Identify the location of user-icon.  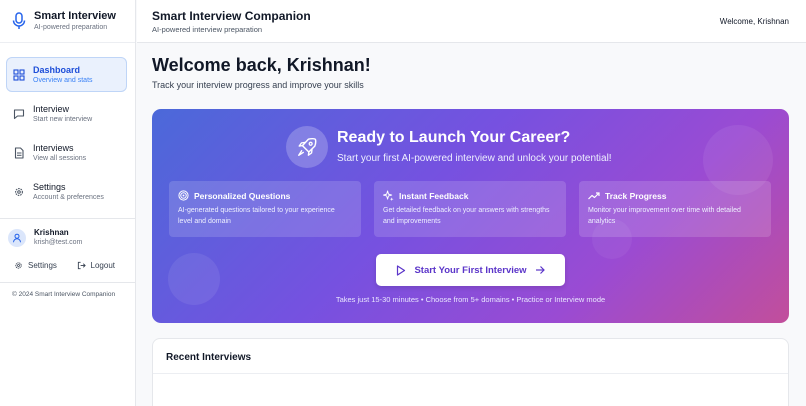
(17, 237).